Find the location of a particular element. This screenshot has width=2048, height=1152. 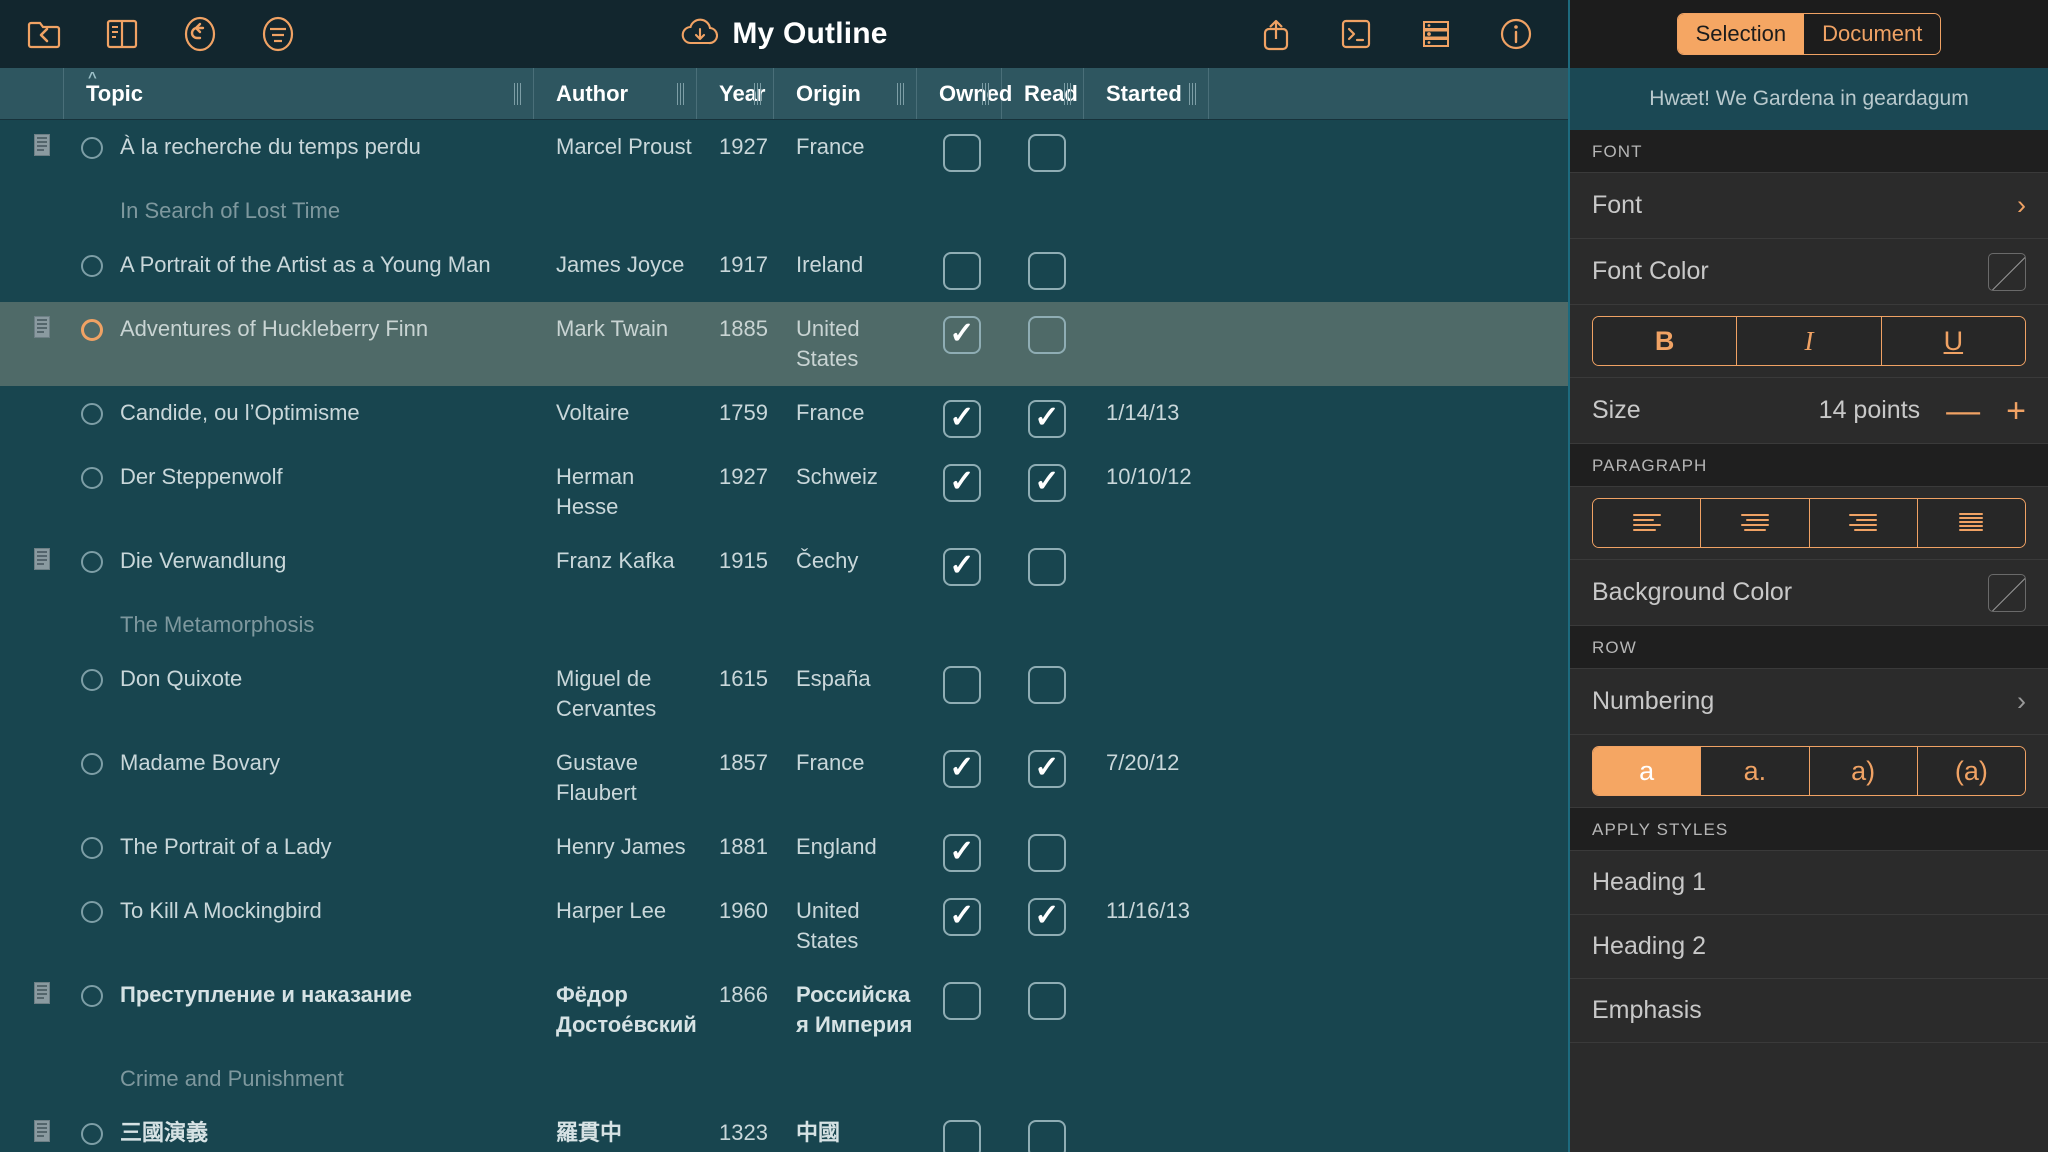

column-header-started: Started is located at coordinates (1146, 93).